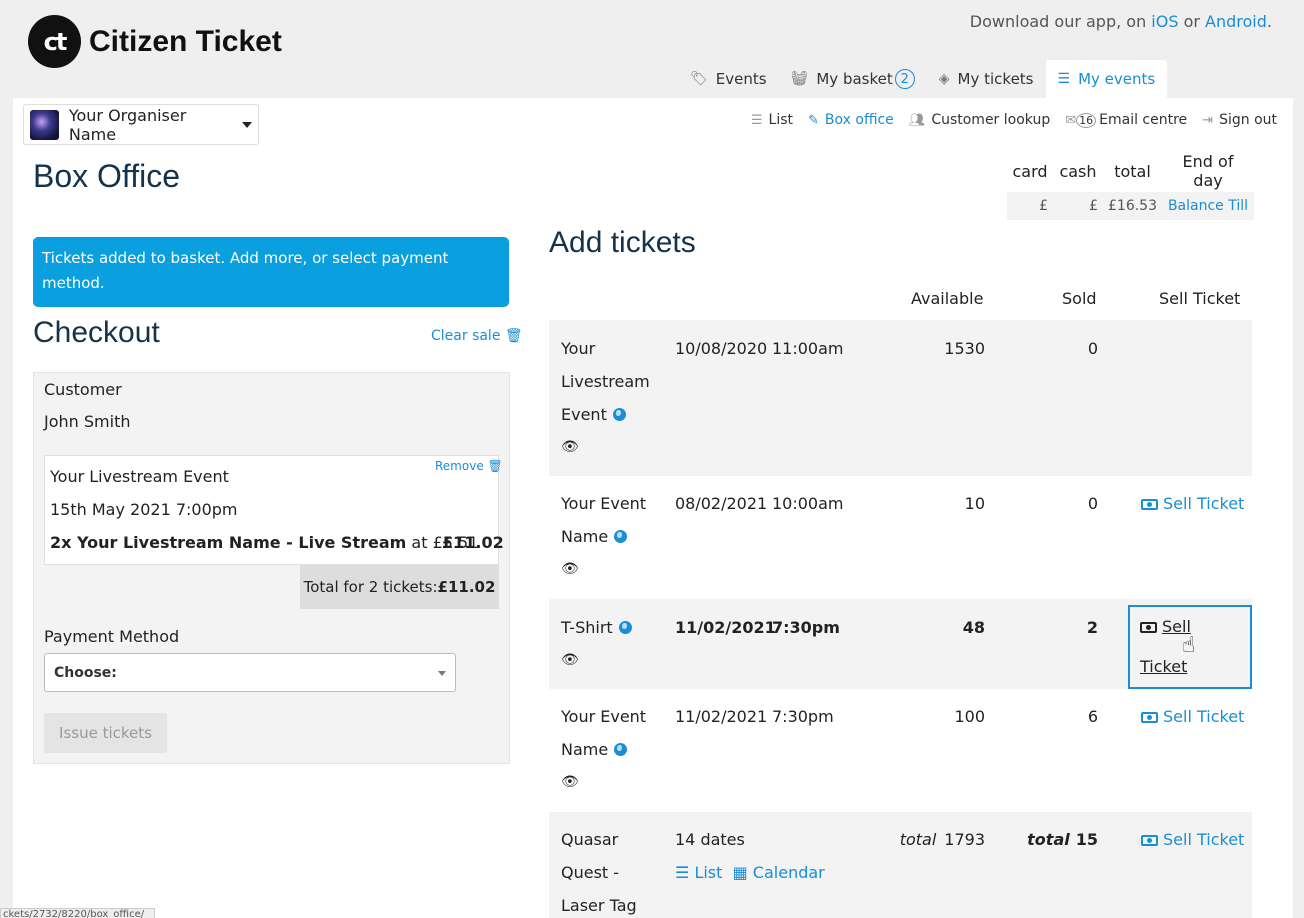 Image resolution: width=1304 pixels, height=918 pixels. What do you see at coordinates (721, 503) in the screenshot?
I see `event-date: 08/02/2021` at bounding box center [721, 503].